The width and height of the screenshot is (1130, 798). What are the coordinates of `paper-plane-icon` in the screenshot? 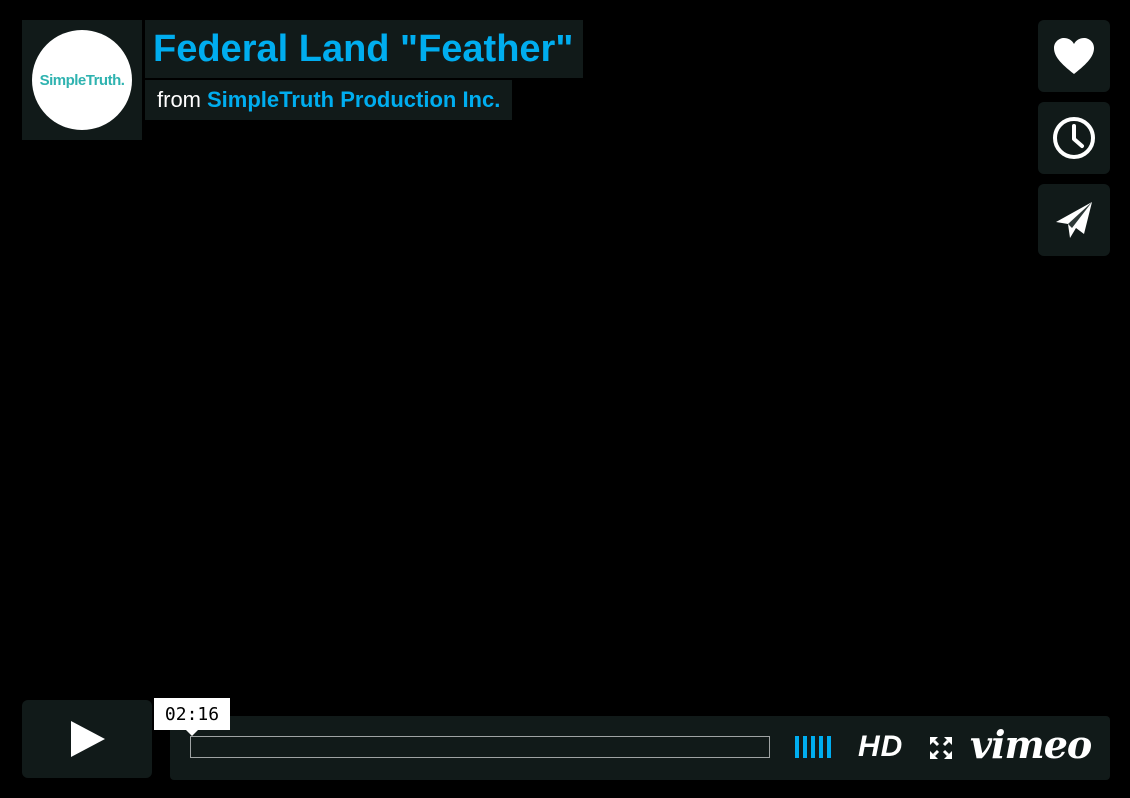 It's located at (1074, 220).